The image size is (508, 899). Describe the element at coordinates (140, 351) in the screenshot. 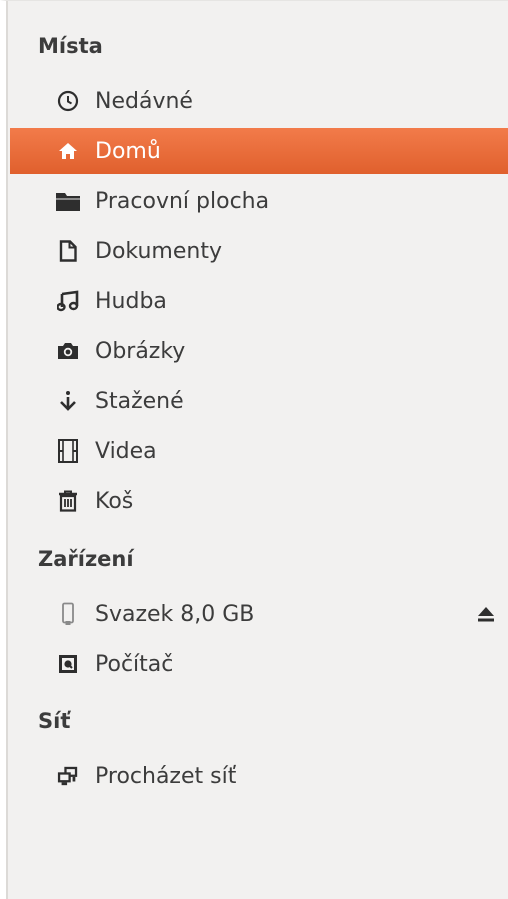

I see `sidebar-item-label: Obrázky` at that location.